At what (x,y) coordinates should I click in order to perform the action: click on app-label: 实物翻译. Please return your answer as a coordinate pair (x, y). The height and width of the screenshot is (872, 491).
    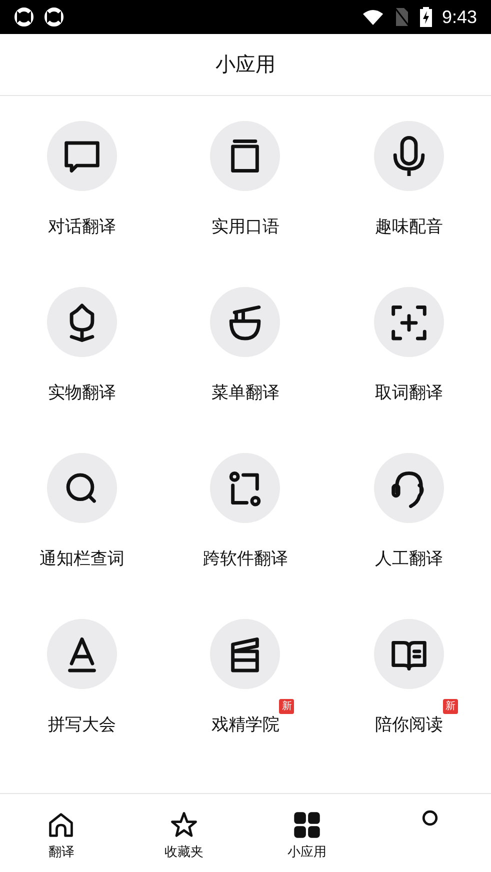
    Looking at the image, I should click on (82, 393).